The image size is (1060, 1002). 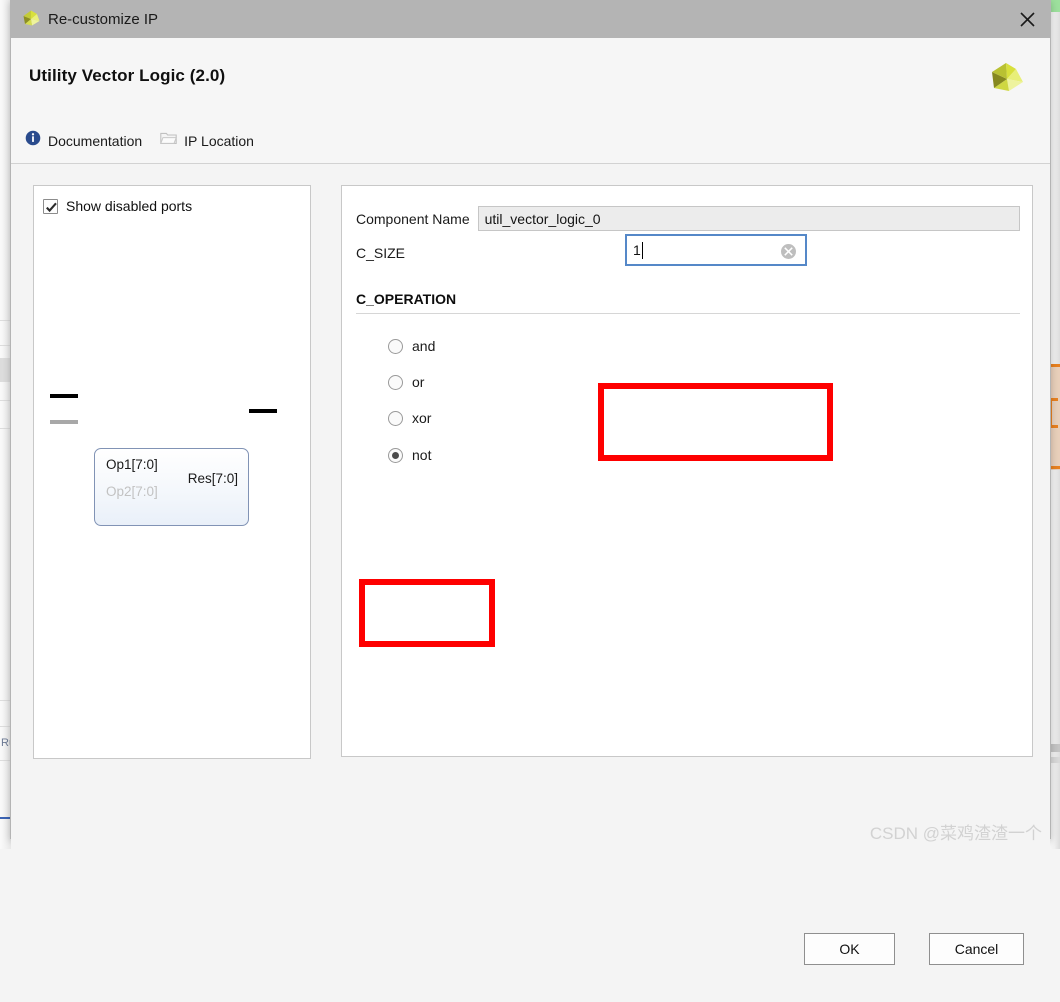 I want to click on section-divider, so click(x=688, y=313).